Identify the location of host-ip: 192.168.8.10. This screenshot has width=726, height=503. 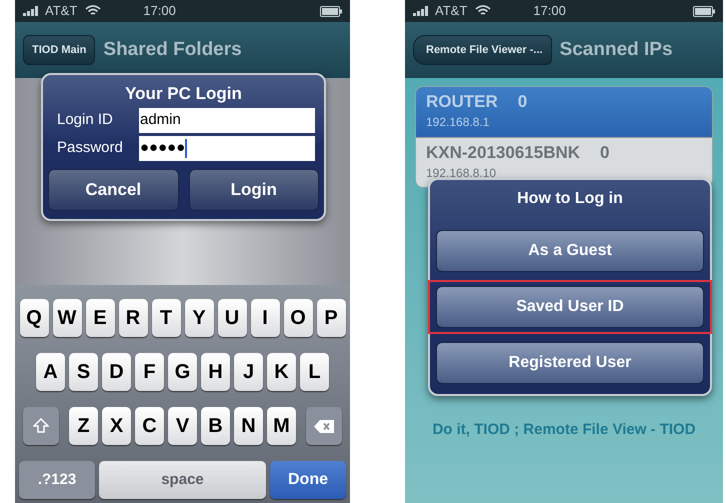
(462, 173).